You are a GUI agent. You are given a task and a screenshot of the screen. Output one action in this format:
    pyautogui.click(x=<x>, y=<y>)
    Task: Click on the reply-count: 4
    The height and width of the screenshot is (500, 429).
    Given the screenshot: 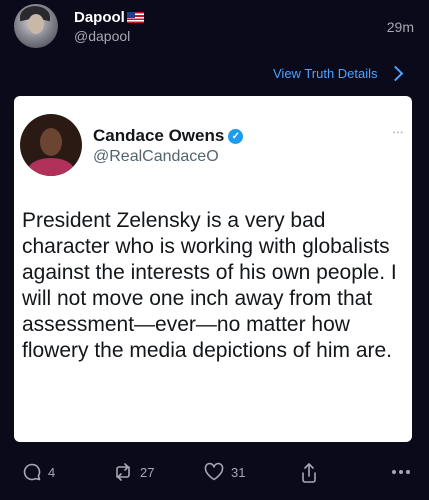 What is the action you would take?
    pyautogui.click(x=52, y=472)
    